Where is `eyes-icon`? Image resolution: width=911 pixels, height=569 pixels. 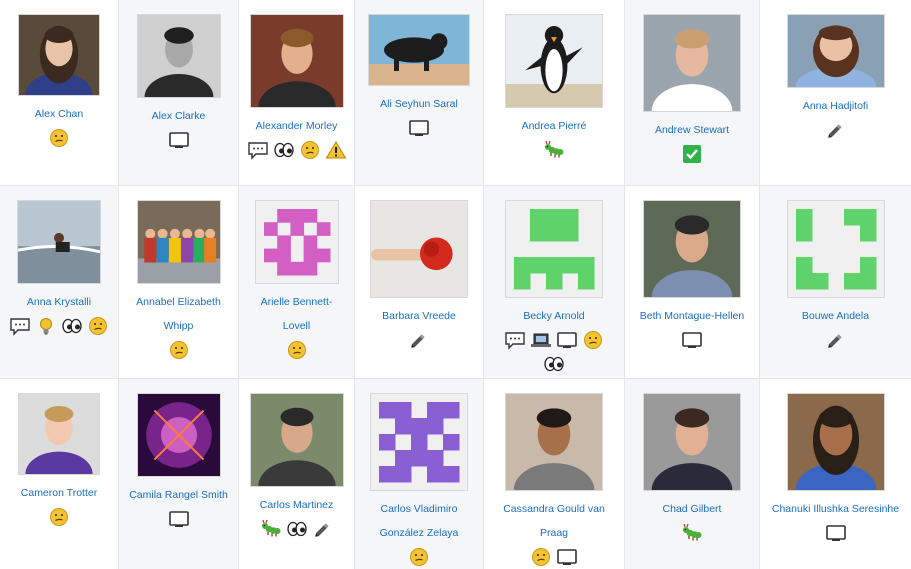 eyes-icon is located at coordinates (297, 529).